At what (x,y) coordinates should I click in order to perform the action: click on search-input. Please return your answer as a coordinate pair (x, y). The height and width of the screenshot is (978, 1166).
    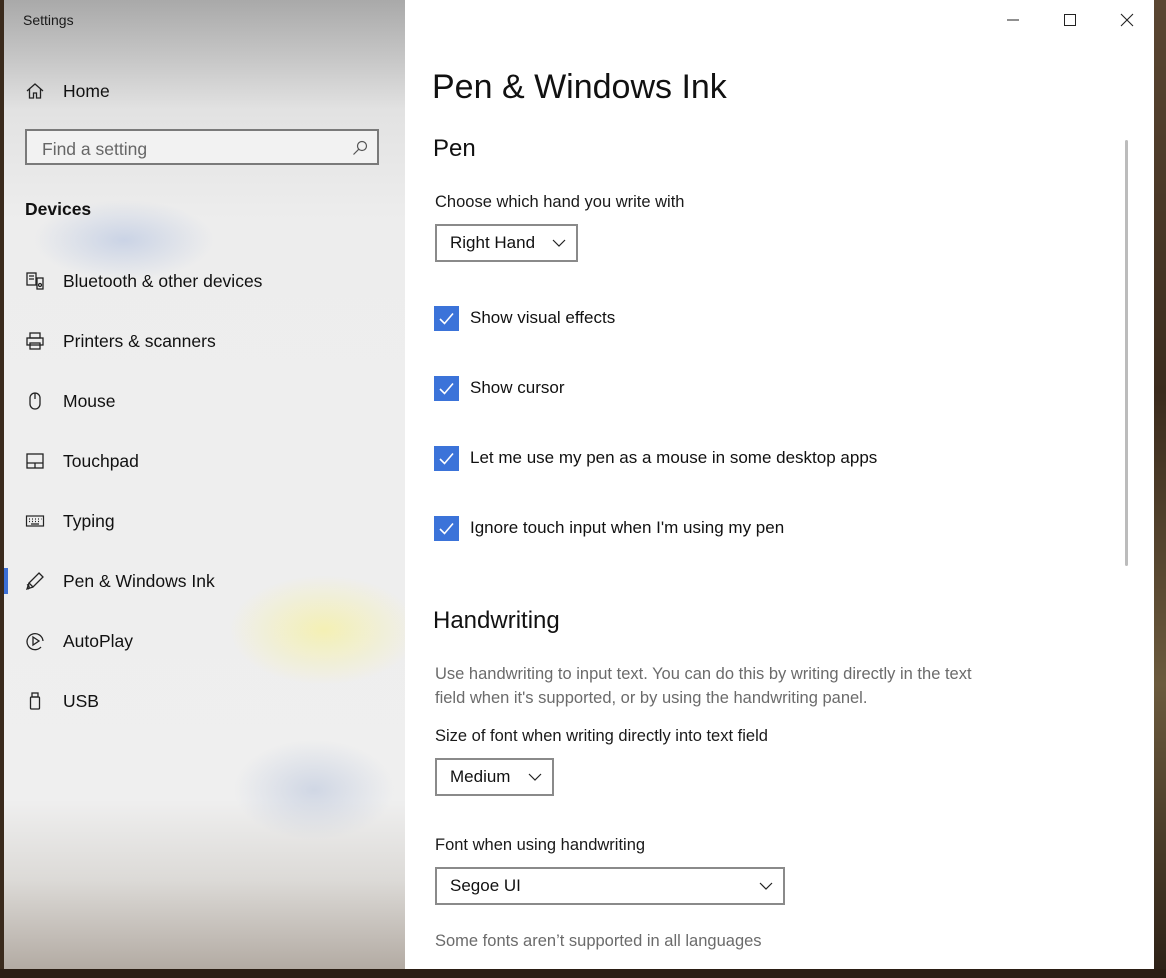
    Looking at the image, I should click on (192, 149).